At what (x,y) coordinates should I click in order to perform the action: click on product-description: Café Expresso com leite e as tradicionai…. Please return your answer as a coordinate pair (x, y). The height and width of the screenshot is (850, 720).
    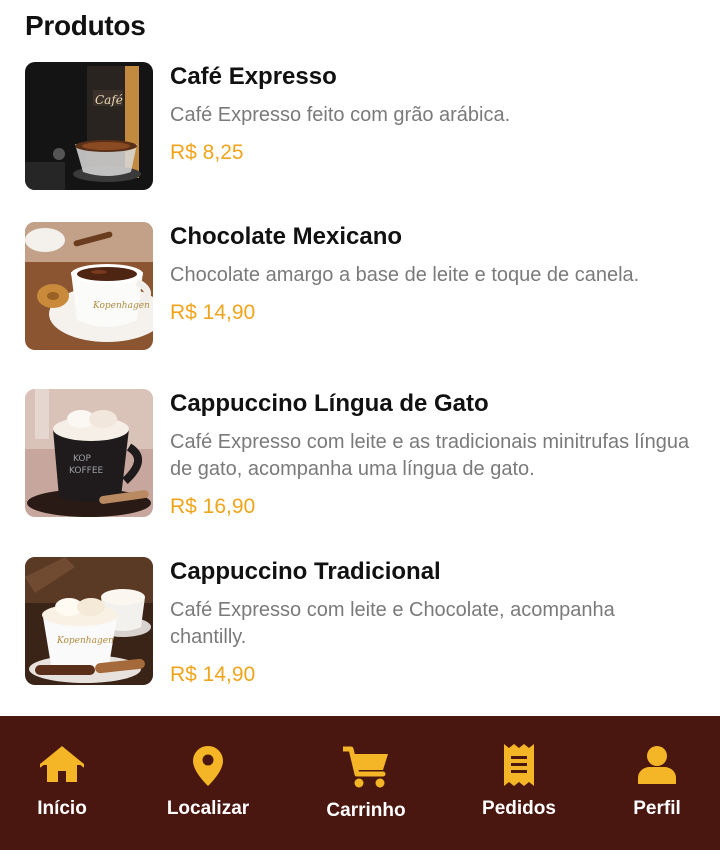
    Looking at the image, I should click on (430, 455).